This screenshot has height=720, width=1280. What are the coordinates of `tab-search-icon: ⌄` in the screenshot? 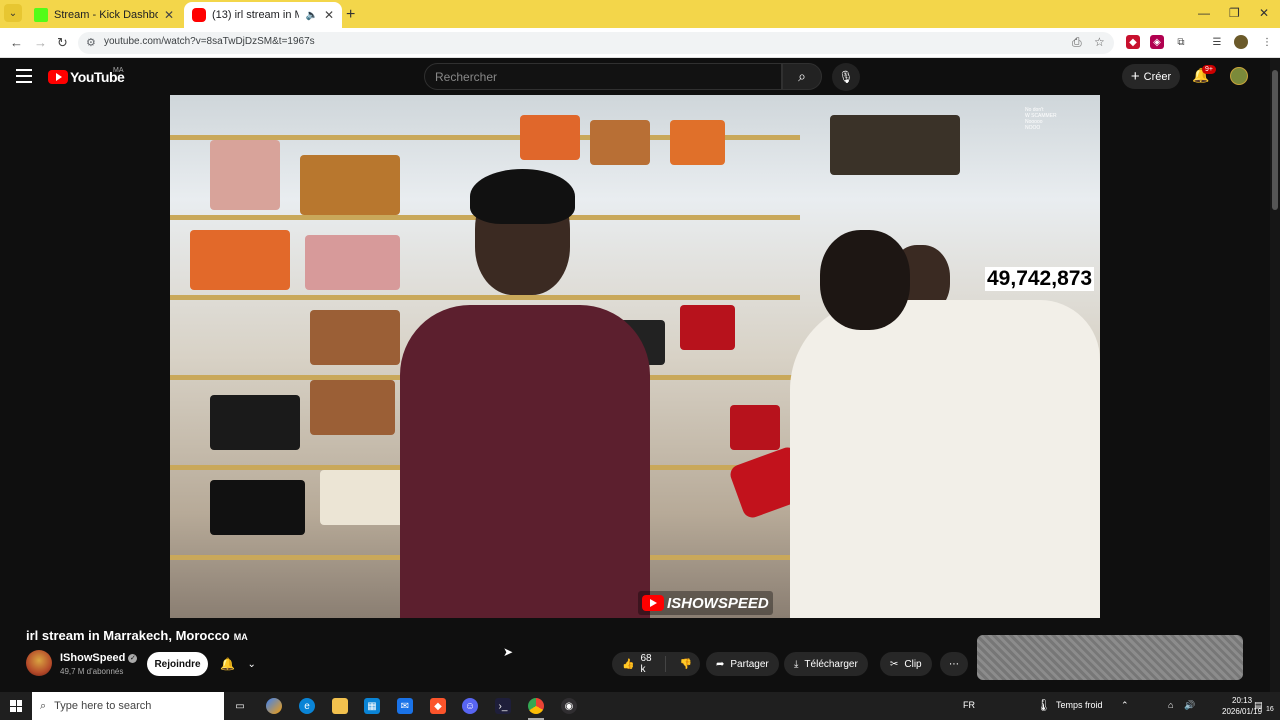 It's located at (13, 13).